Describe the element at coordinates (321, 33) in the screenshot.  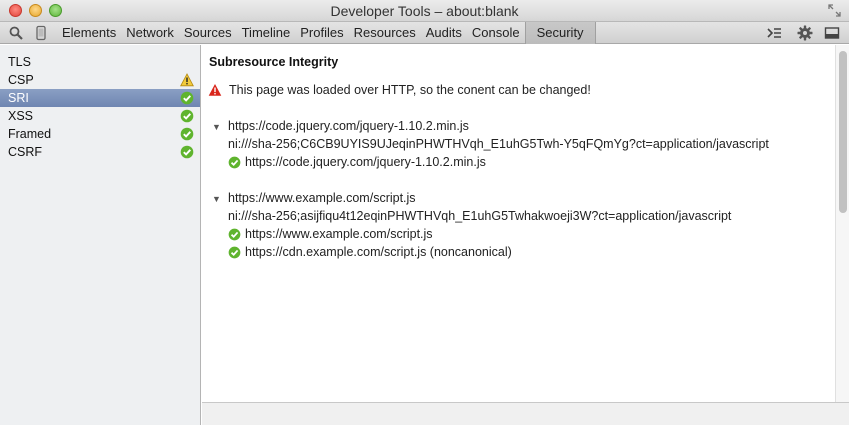
I see `tab-profiles: Profiles` at that location.